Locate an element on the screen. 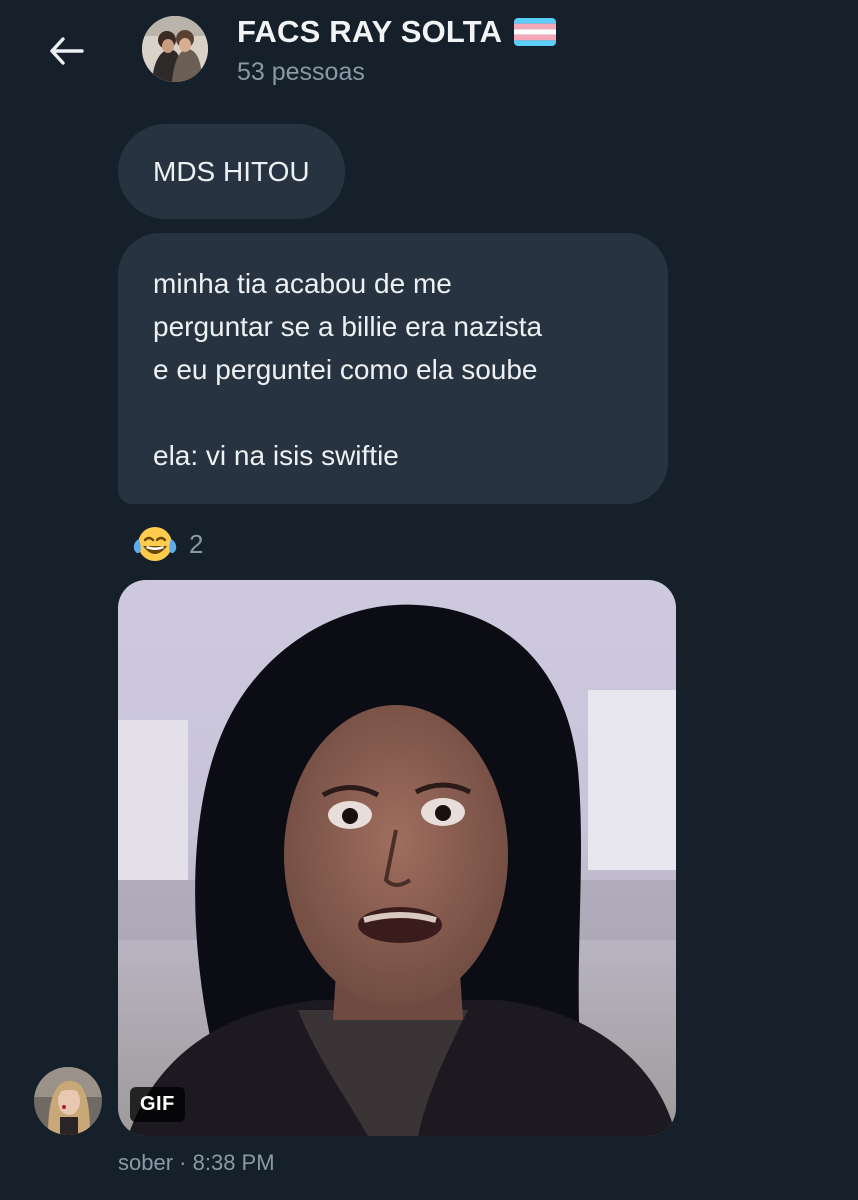  back-button is located at coordinates (67, 51).